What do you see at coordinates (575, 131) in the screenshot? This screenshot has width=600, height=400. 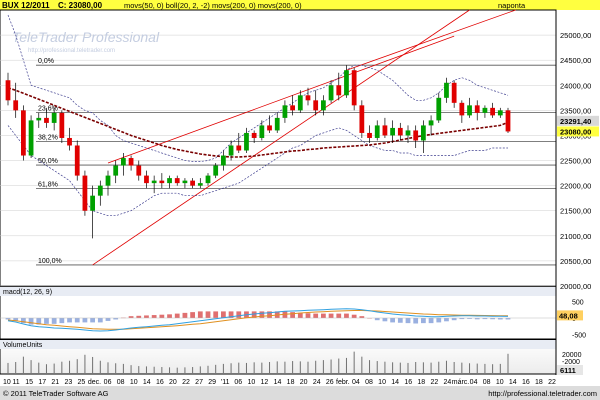 I see `close-price-tag: 23080,00` at bounding box center [575, 131].